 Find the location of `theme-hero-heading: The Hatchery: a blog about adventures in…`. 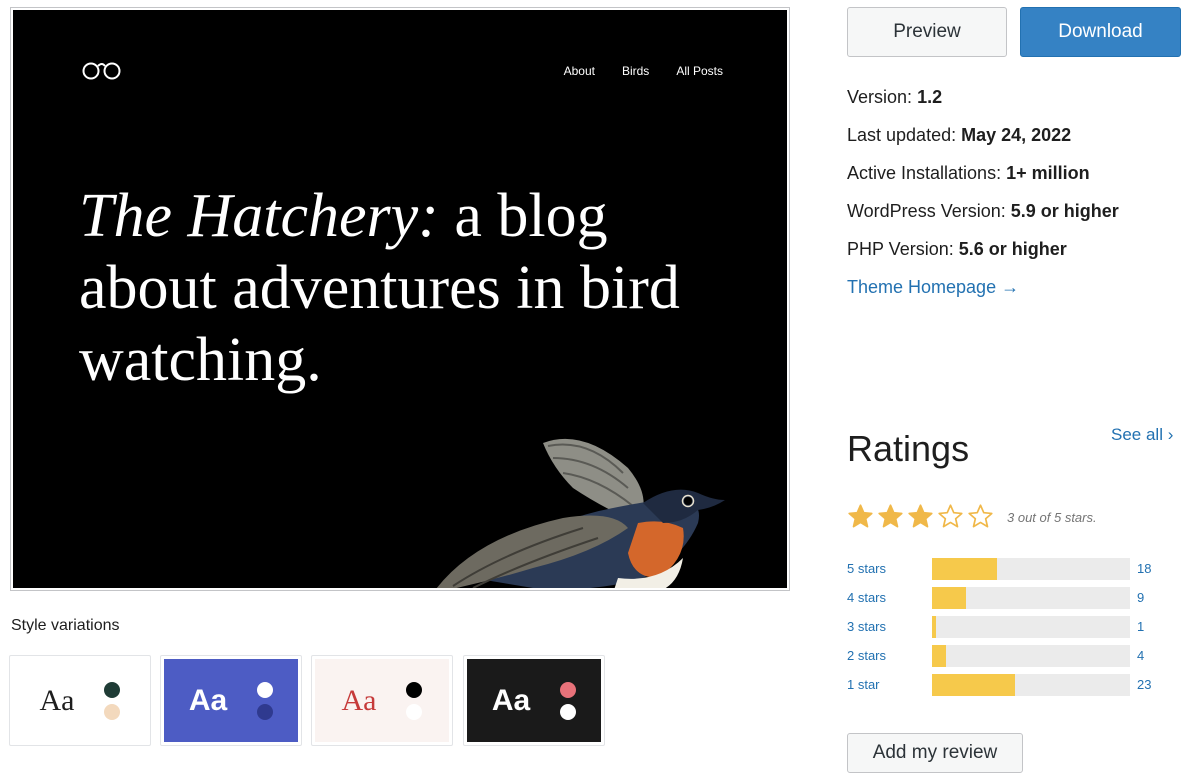

theme-hero-heading: The Hatchery: a blog about adventures in… is located at coordinates (399, 288).